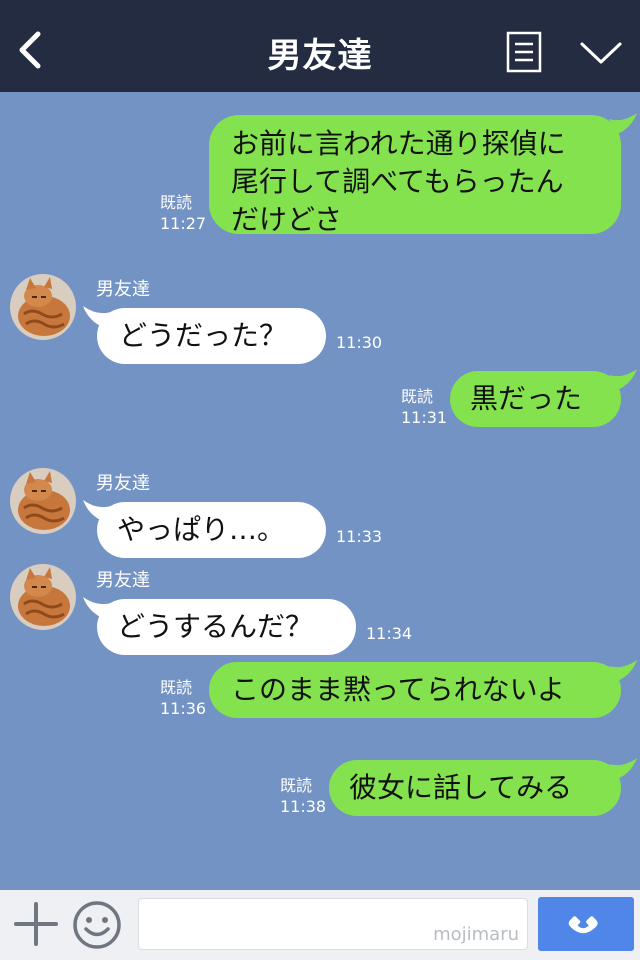 This screenshot has height=960, width=640. I want to click on read-receipt: 既読 11:38, so click(303, 796).